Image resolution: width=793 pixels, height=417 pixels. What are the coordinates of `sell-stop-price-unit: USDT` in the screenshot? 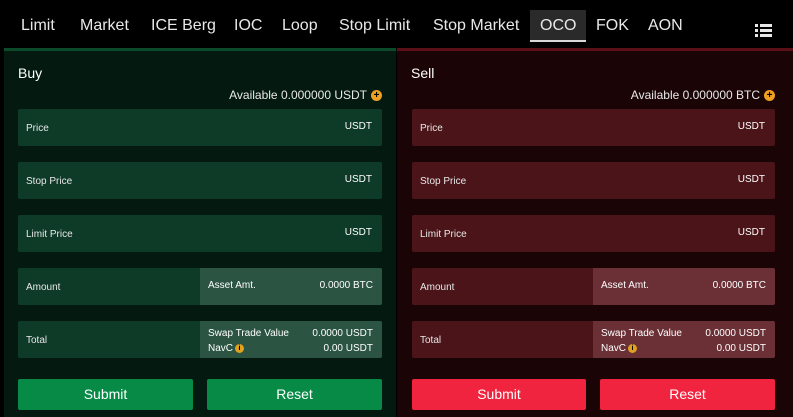 It's located at (751, 179).